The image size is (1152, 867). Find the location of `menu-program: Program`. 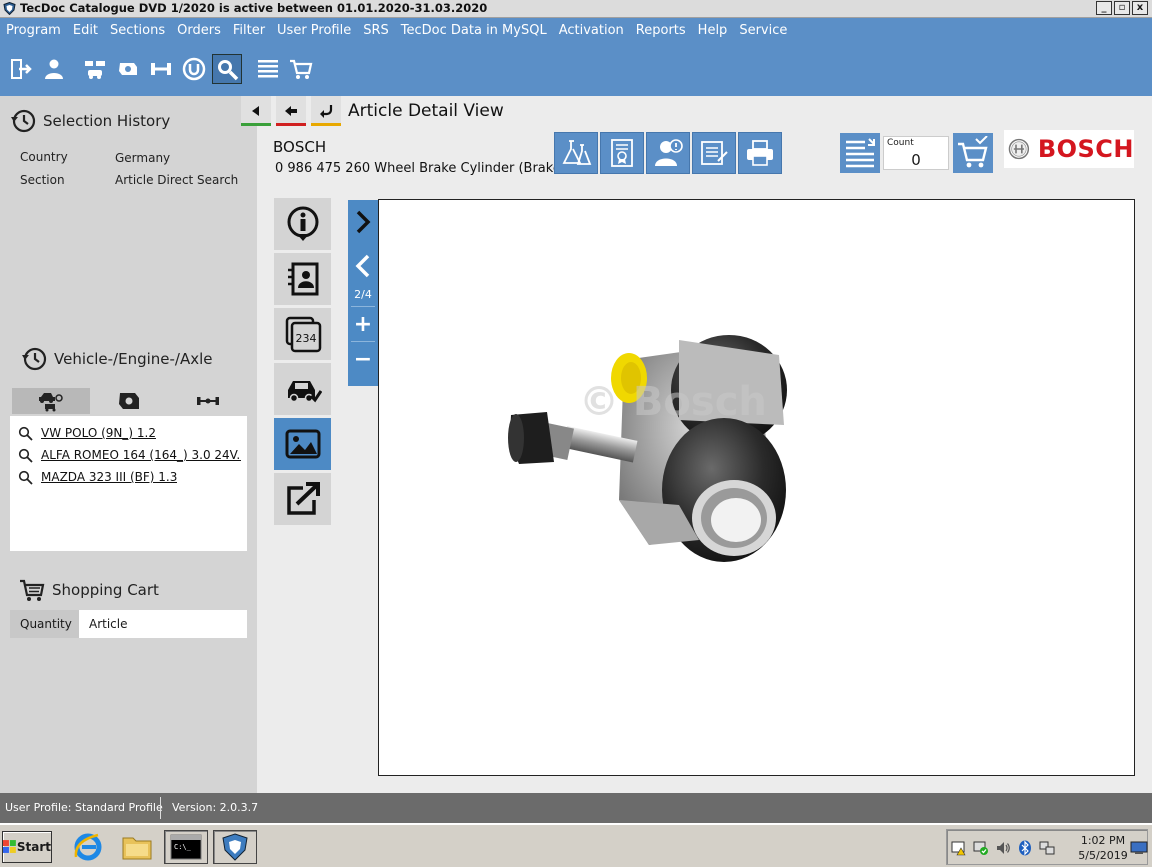

menu-program: Program is located at coordinates (33, 30).